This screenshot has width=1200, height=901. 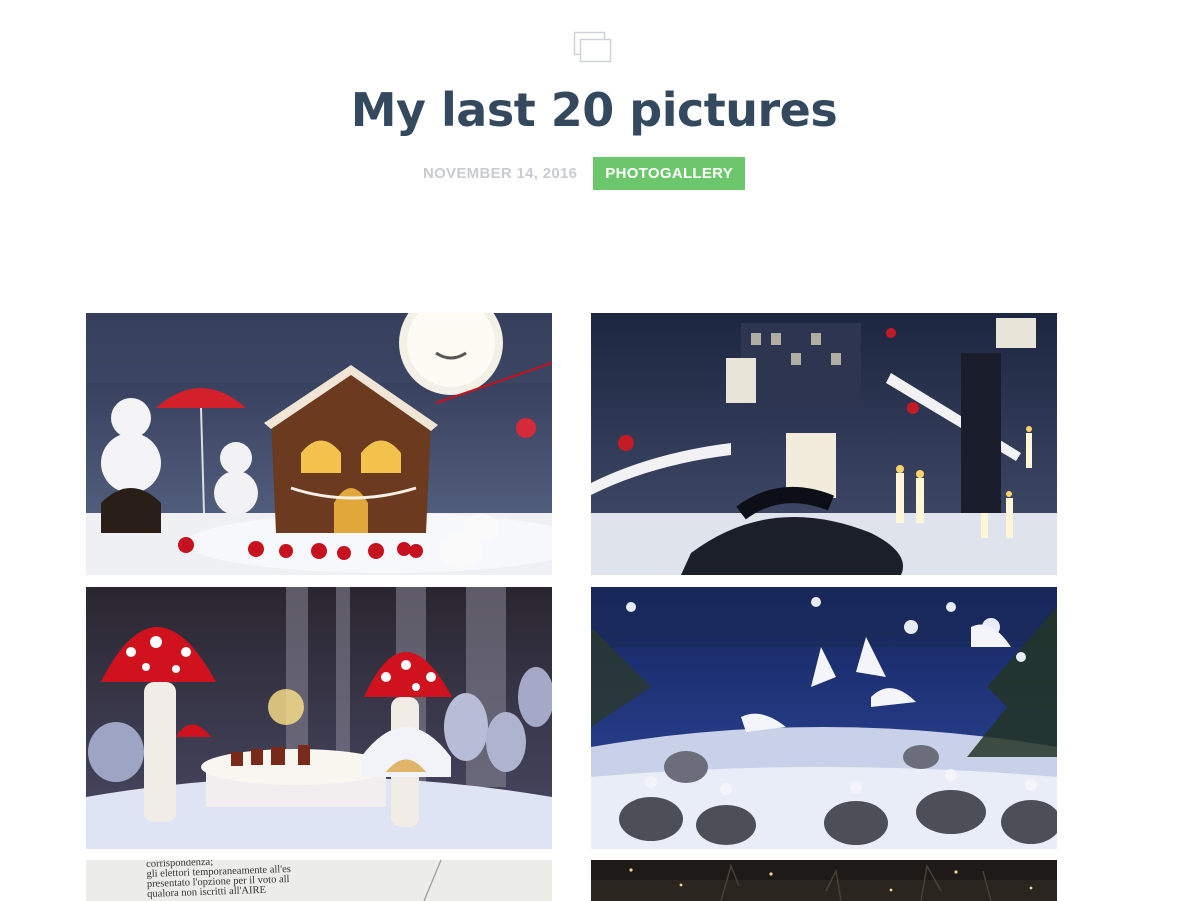 I want to click on post-date: NOVEMBER 14, 2016, so click(x=500, y=173).